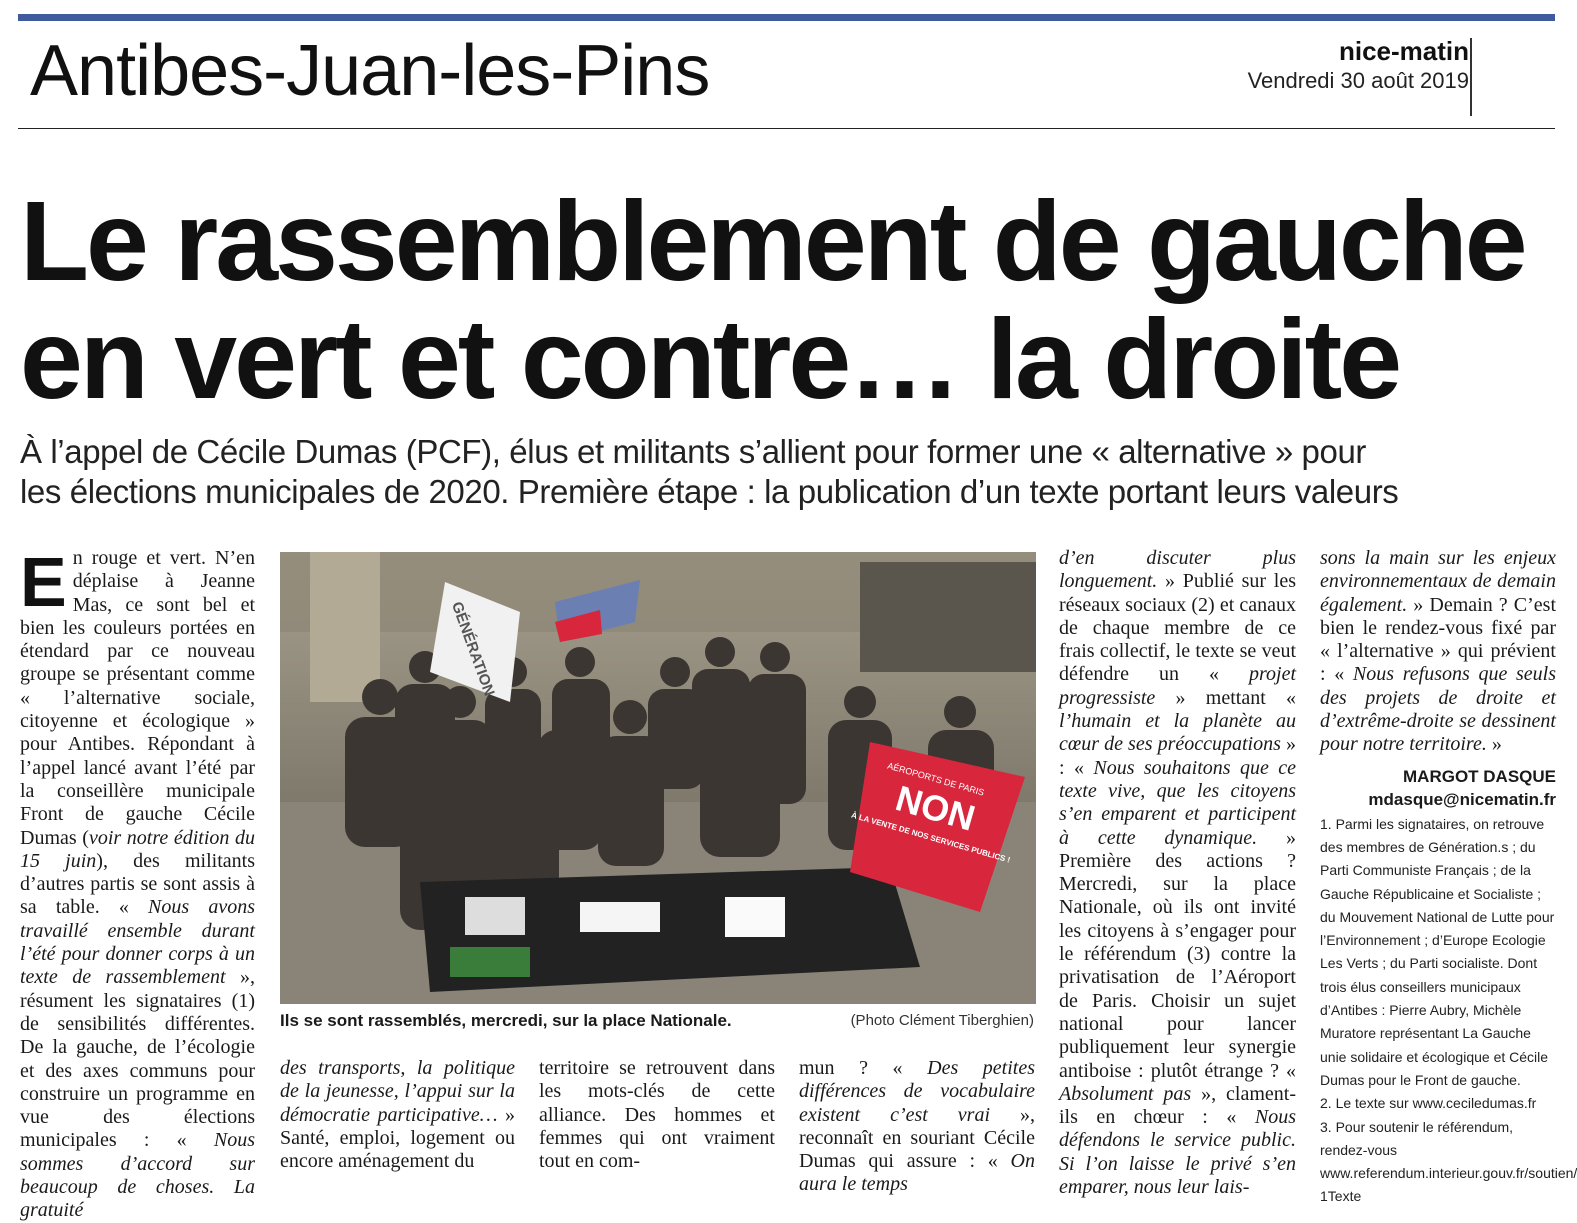 The height and width of the screenshot is (1223, 1577). What do you see at coordinates (43, 582) in the screenshot?
I see `dropcap: E` at bounding box center [43, 582].